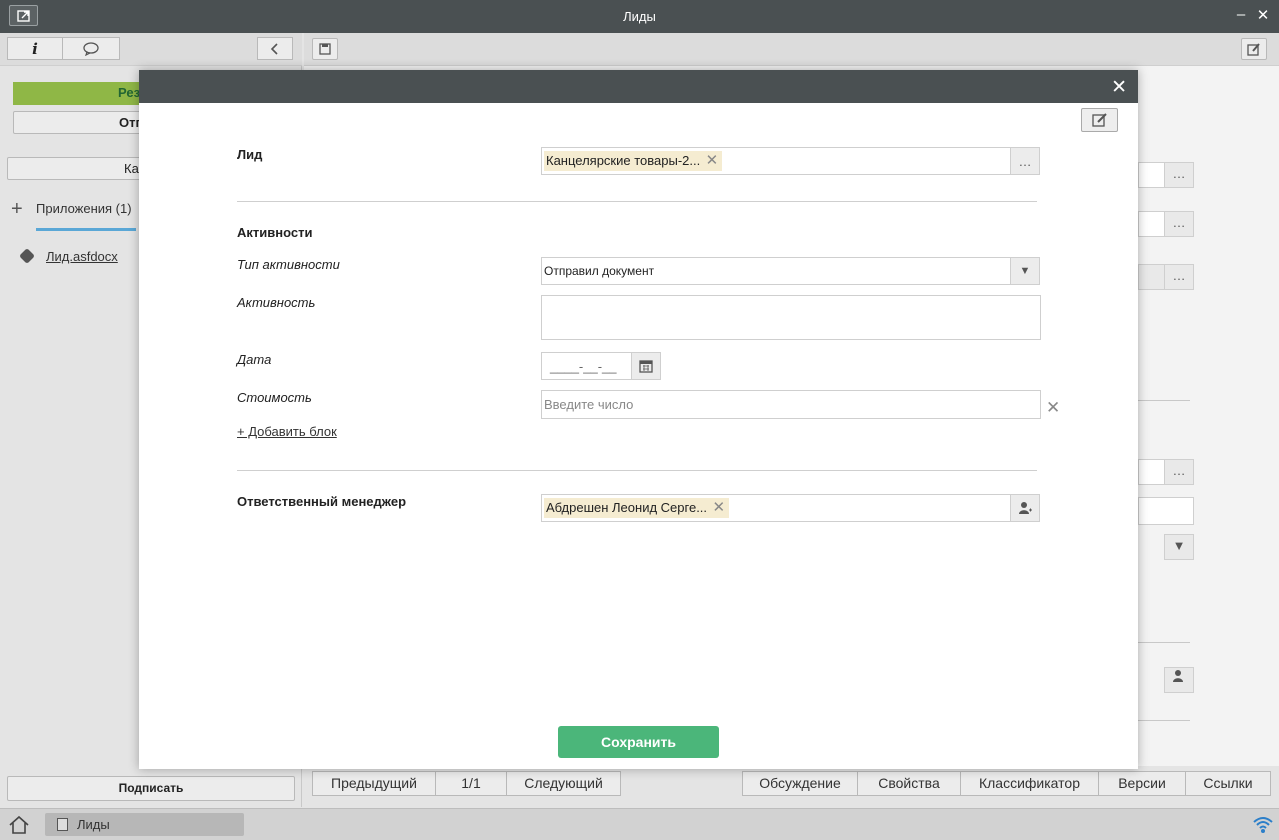 The height and width of the screenshot is (840, 1279). What do you see at coordinates (599, 271) in the screenshot?
I see `activity-type-value: Отправил документ` at bounding box center [599, 271].